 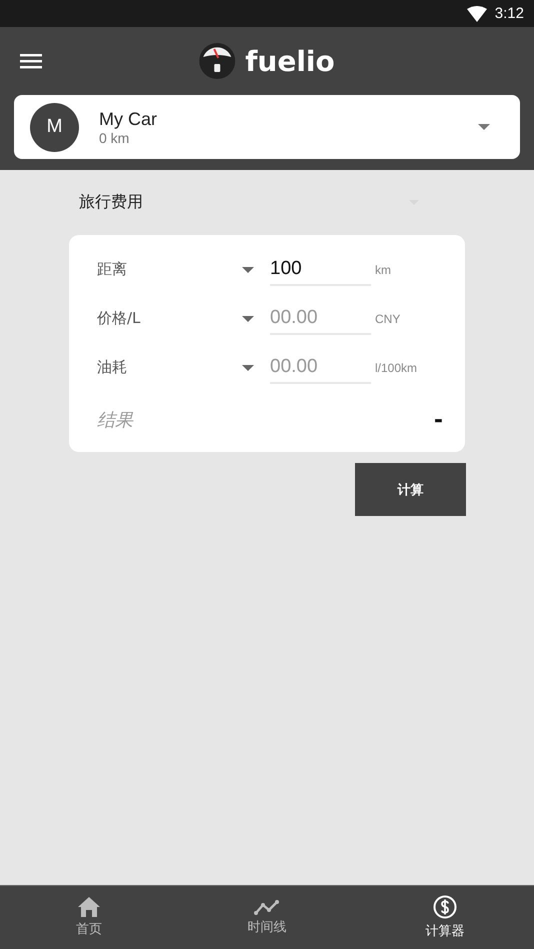 I want to click on avatar: M, so click(x=54, y=127).